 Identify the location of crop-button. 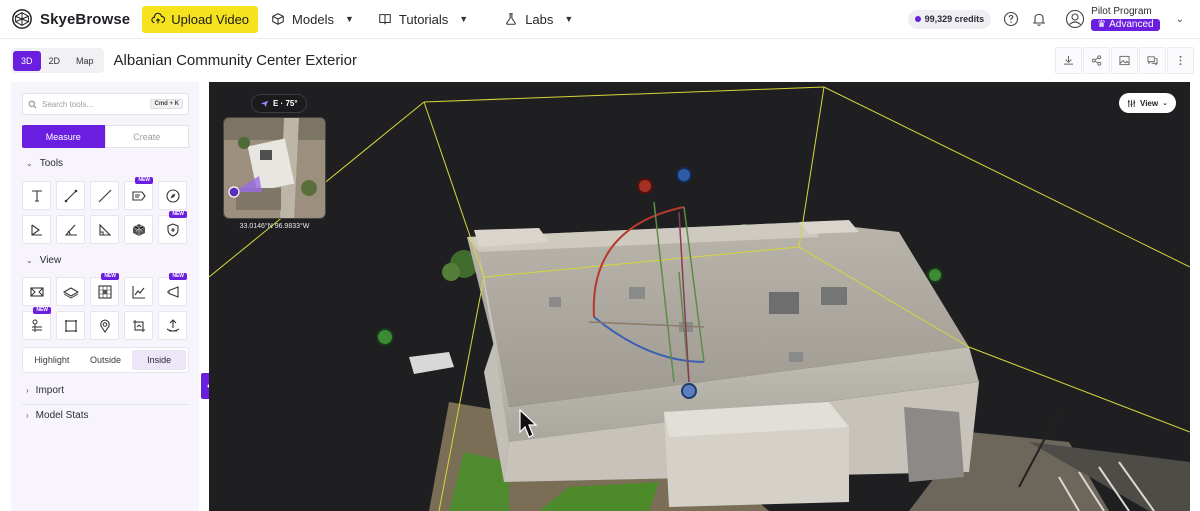
(138, 325).